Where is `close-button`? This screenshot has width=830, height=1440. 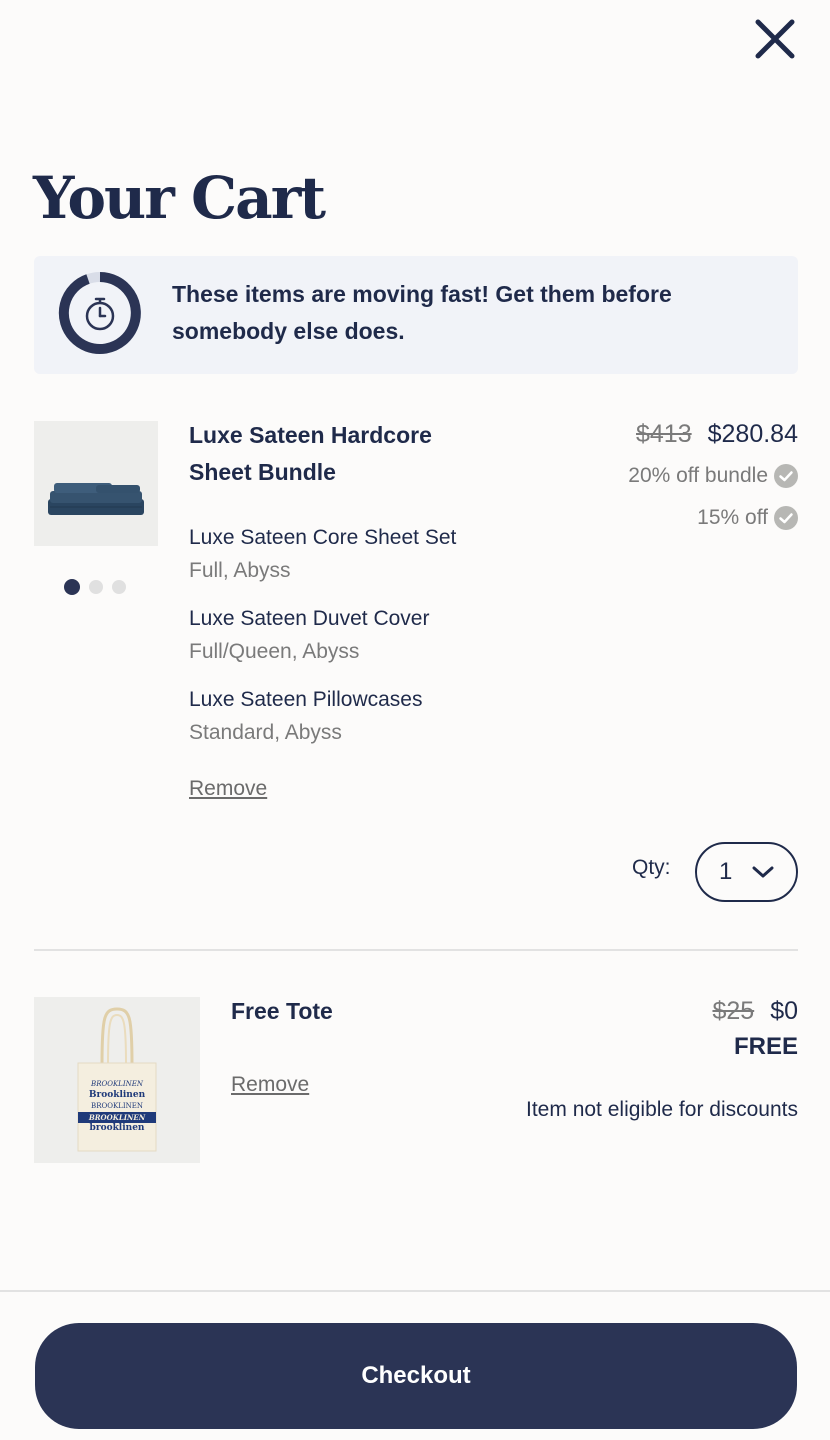
close-button is located at coordinates (775, 39).